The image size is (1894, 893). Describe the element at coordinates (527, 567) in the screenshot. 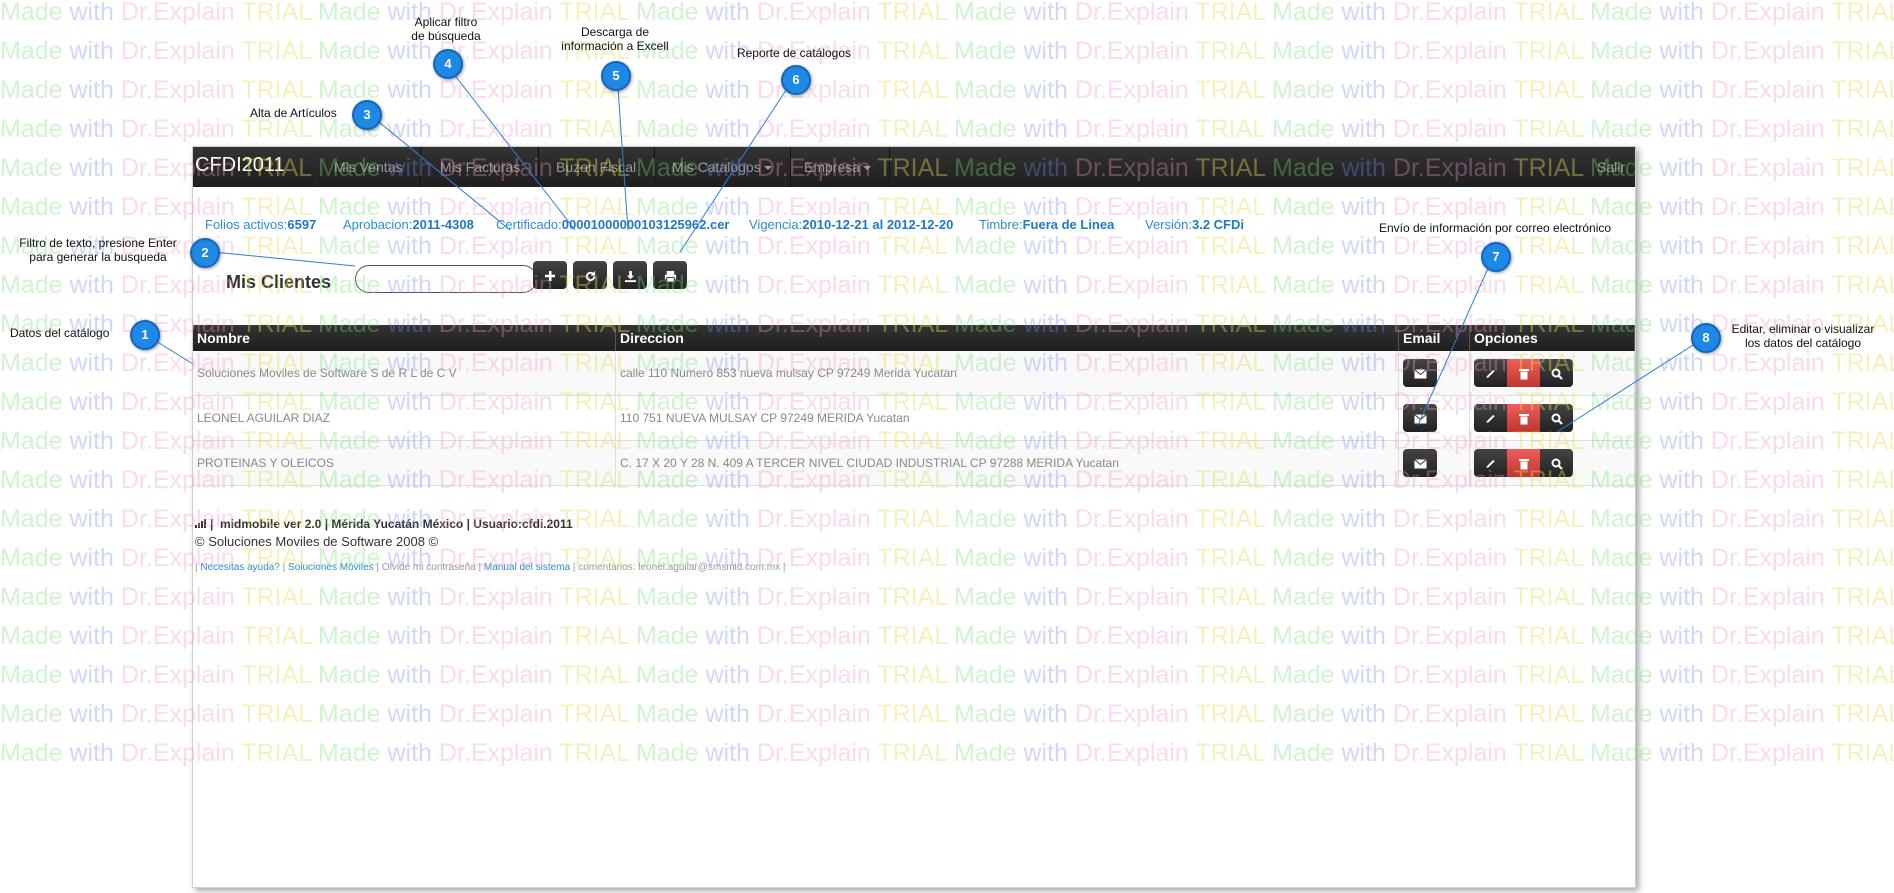

I see `manual-link: Manual del sistema` at that location.